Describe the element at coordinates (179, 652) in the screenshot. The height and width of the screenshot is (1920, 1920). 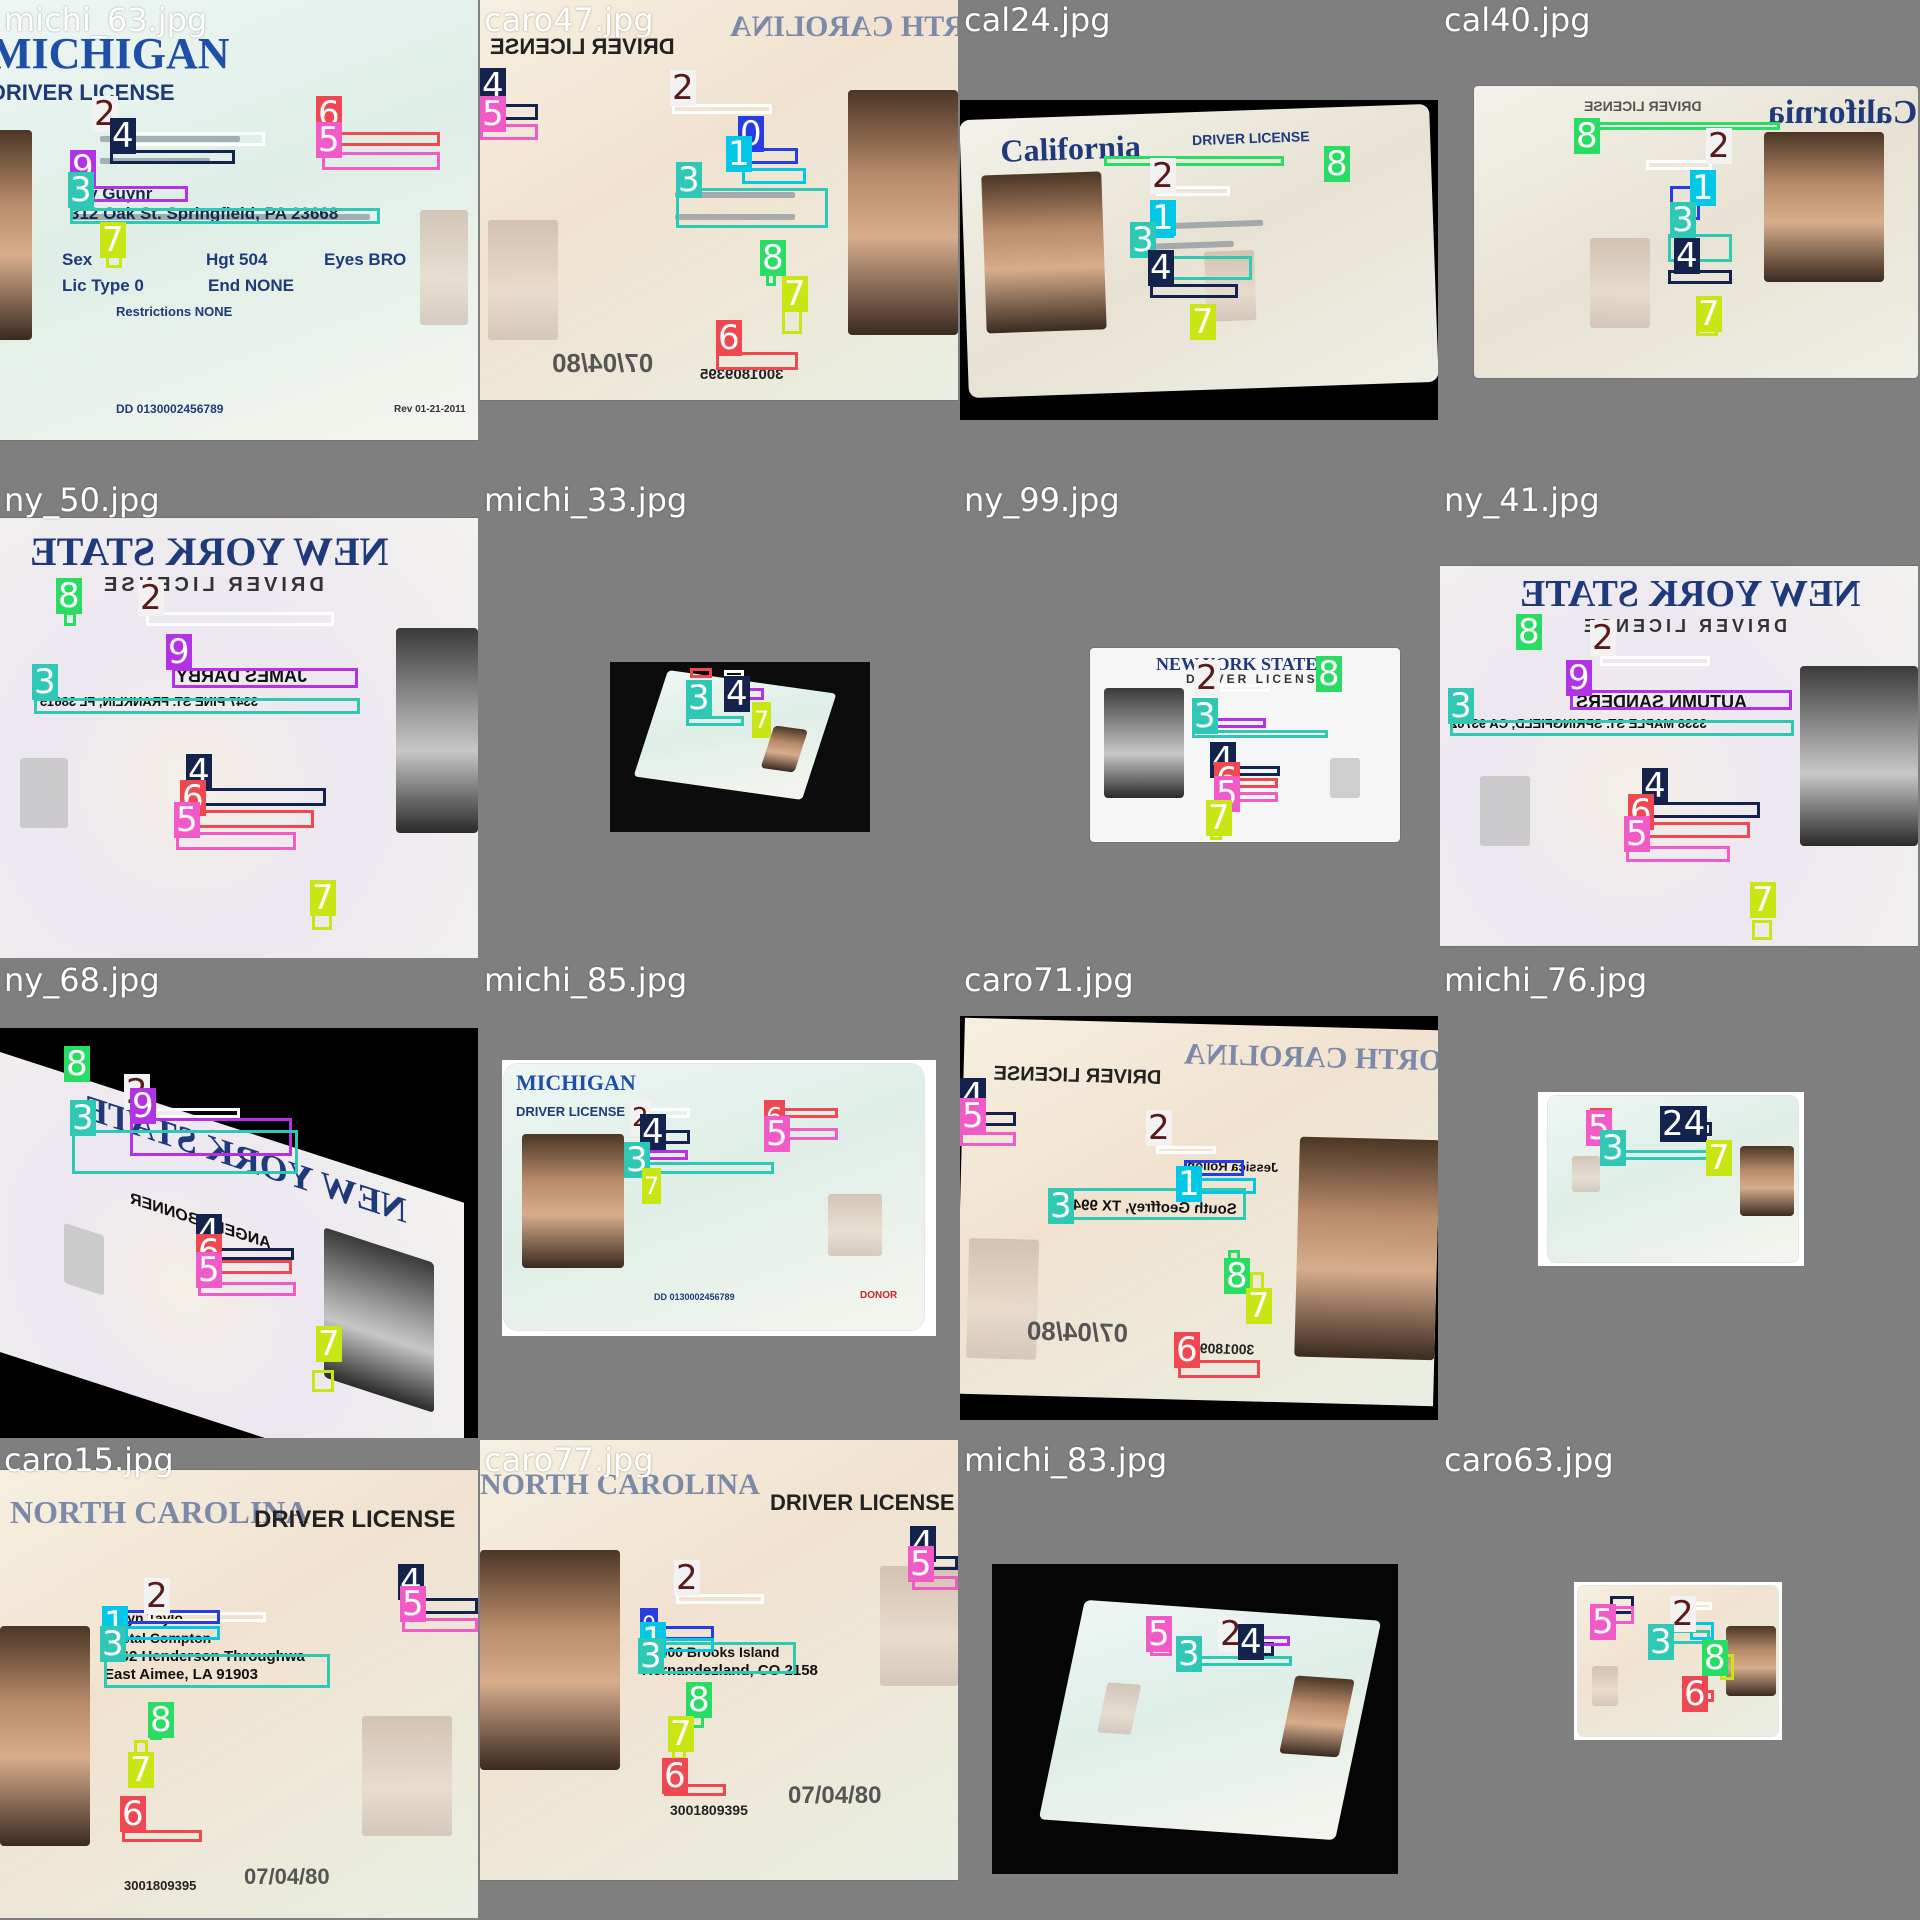
I see `annotation-label: 9` at that location.